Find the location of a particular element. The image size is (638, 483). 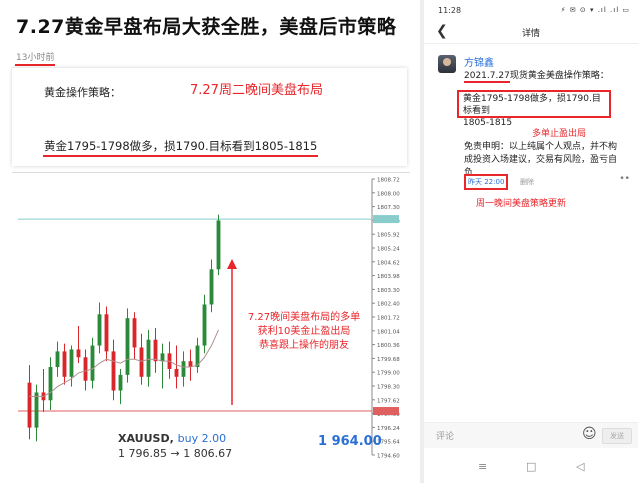

y-tick-label: 1801.04 is located at coordinates (388, 332).